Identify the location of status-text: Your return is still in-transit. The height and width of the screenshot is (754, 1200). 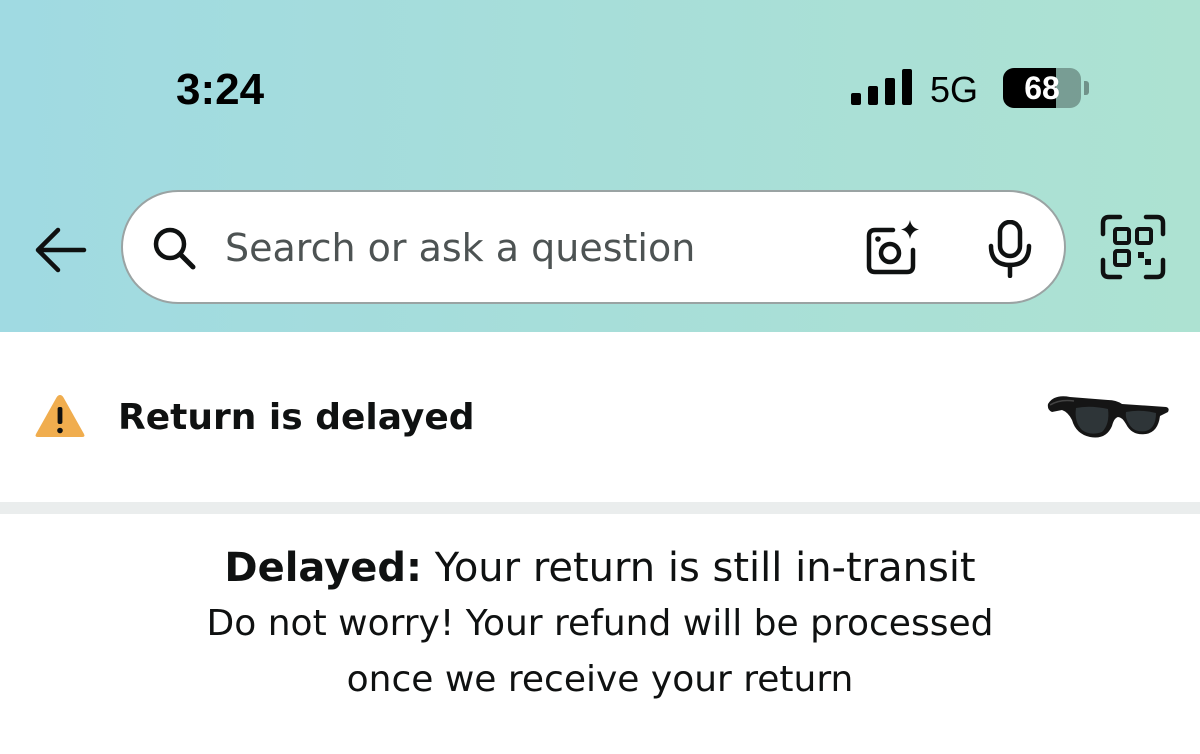
(699, 568).